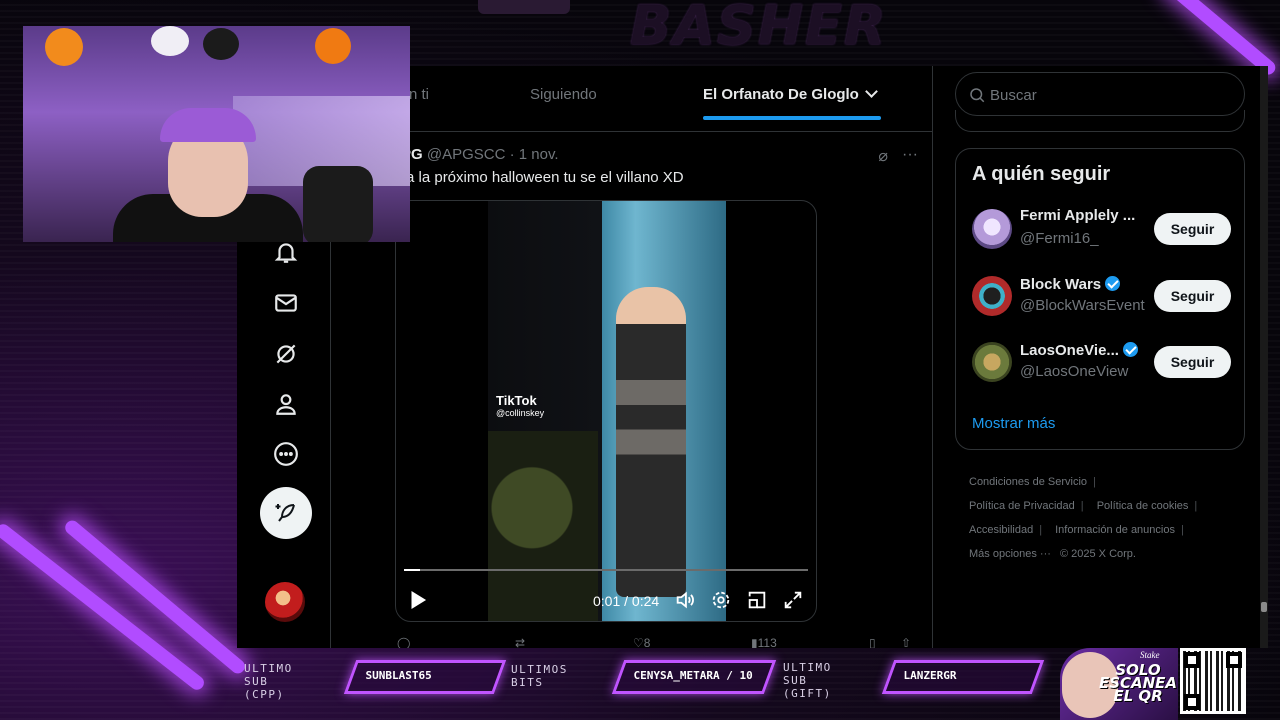 Image resolution: width=1280 pixels, height=720 pixels. Describe the element at coordinates (910, 156) in the screenshot. I see `more-options-icon: ···` at that location.